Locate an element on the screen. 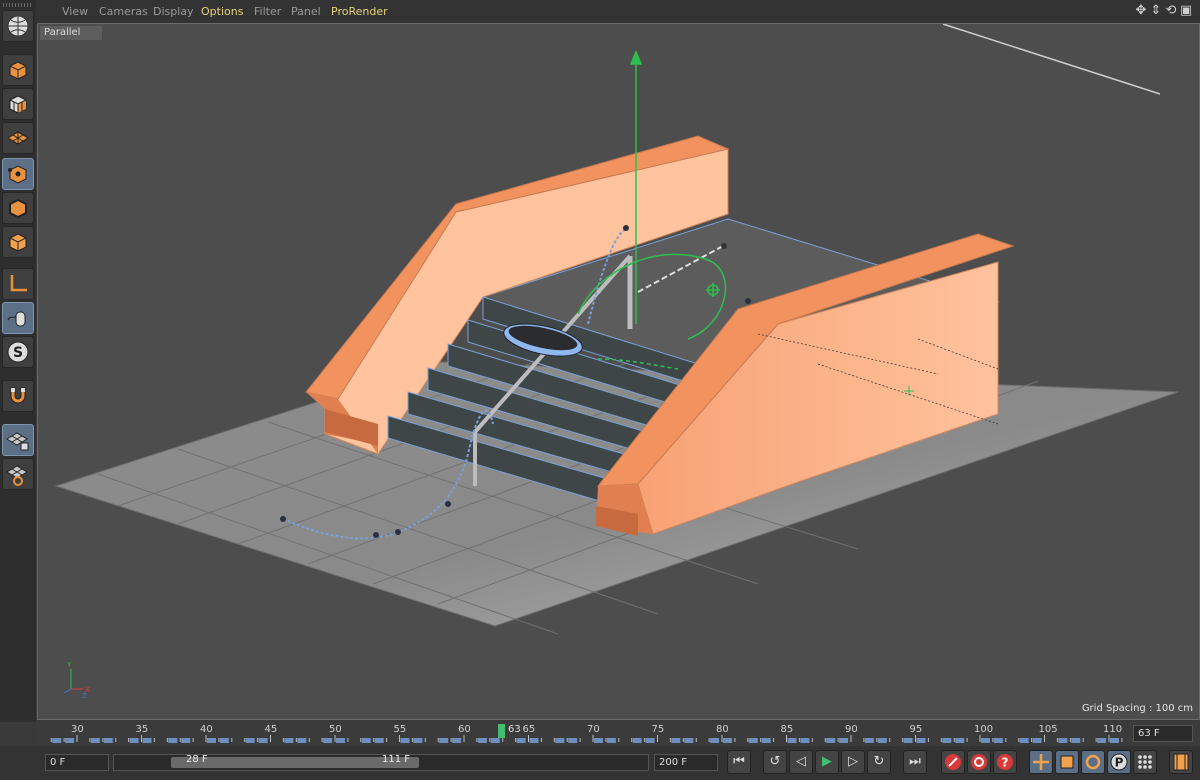  menu-panel: Panel is located at coordinates (306, 11).